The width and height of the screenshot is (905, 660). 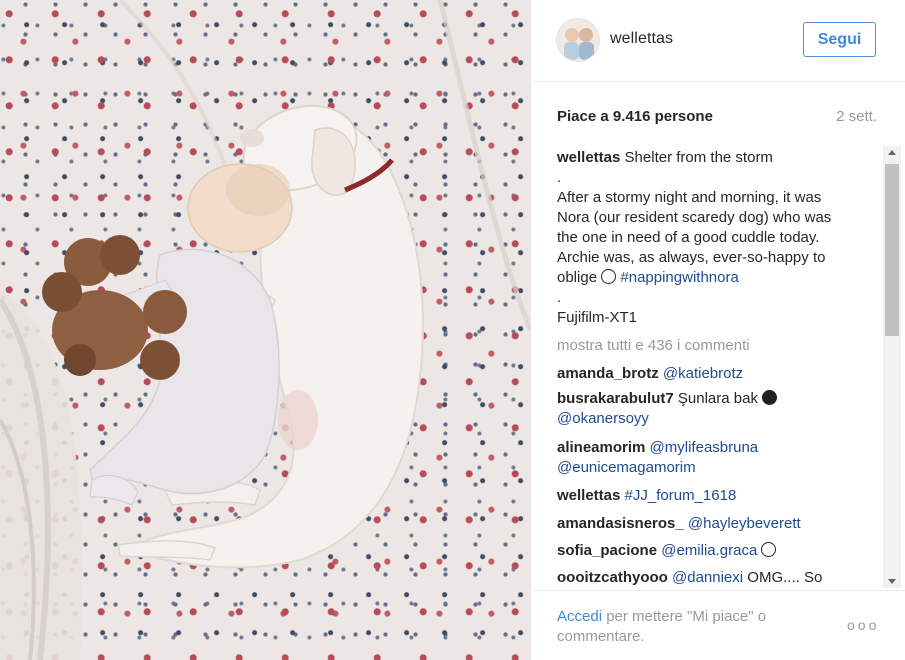 What do you see at coordinates (709, 550) in the screenshot?
I see `mention-link: @emilia.graca` at bounding box center [709, 550].